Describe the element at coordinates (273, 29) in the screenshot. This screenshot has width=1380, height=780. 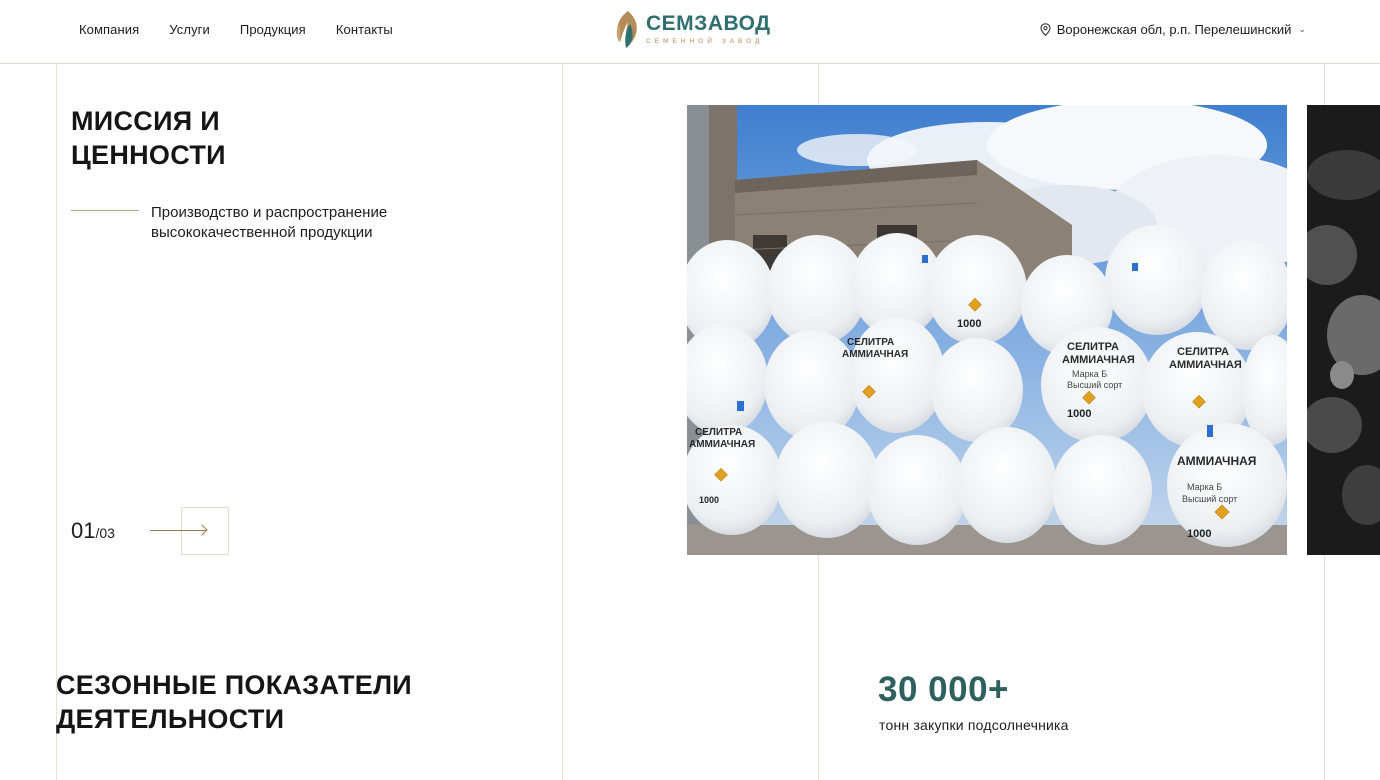
I see `nav-products: Продукция` at that location.